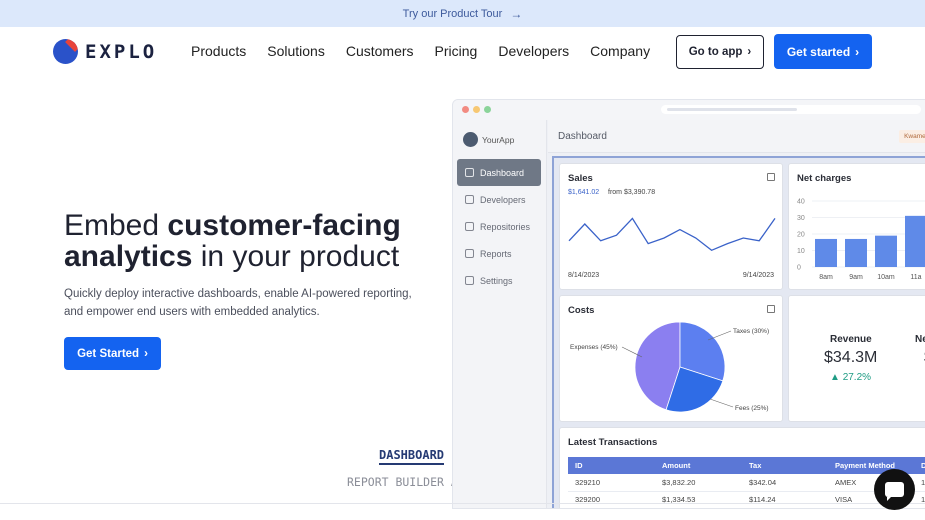 The width and height of the screenshot is (925, 520). What do you see at coordinates (496, 253) in the screenshot?
I see `sidebar-item-label: Reports` at bounding box center [496, 253].